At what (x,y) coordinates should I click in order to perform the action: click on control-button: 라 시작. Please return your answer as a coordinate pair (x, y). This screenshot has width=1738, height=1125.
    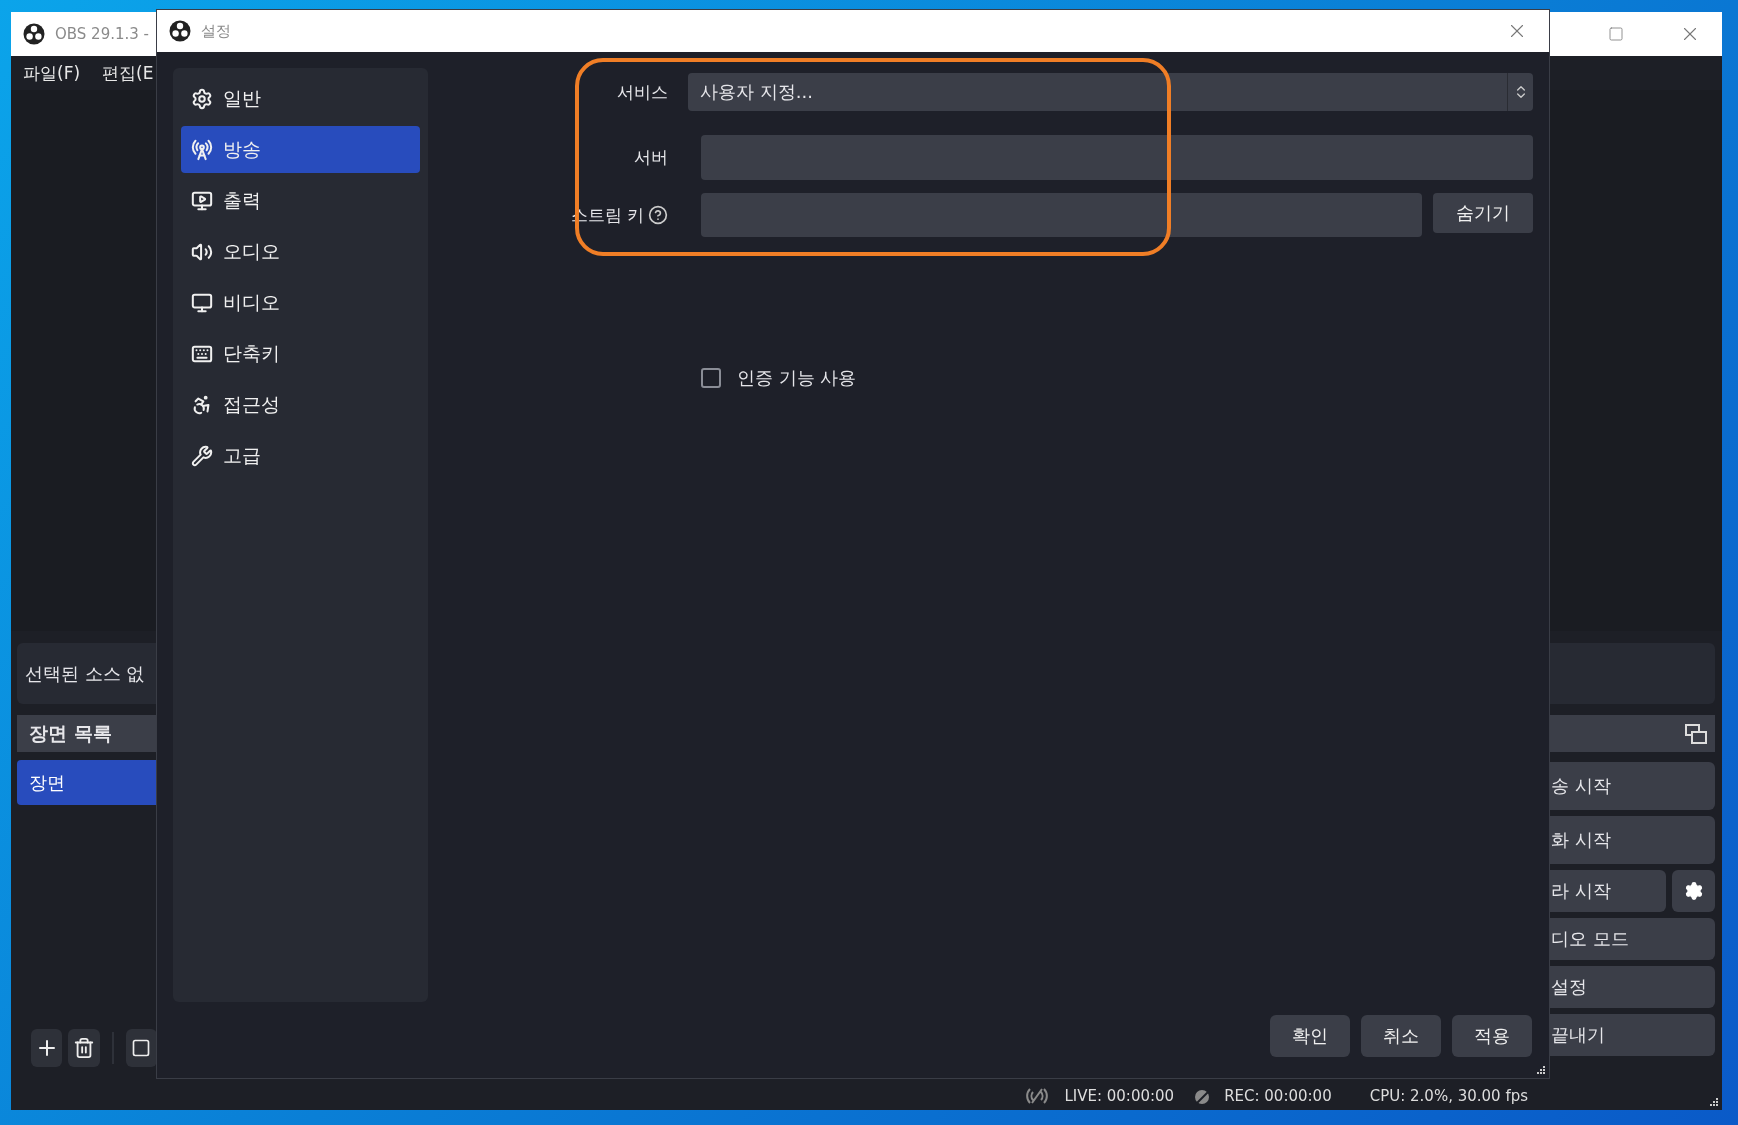
    Looking at the image, I should click on (1607, 891).